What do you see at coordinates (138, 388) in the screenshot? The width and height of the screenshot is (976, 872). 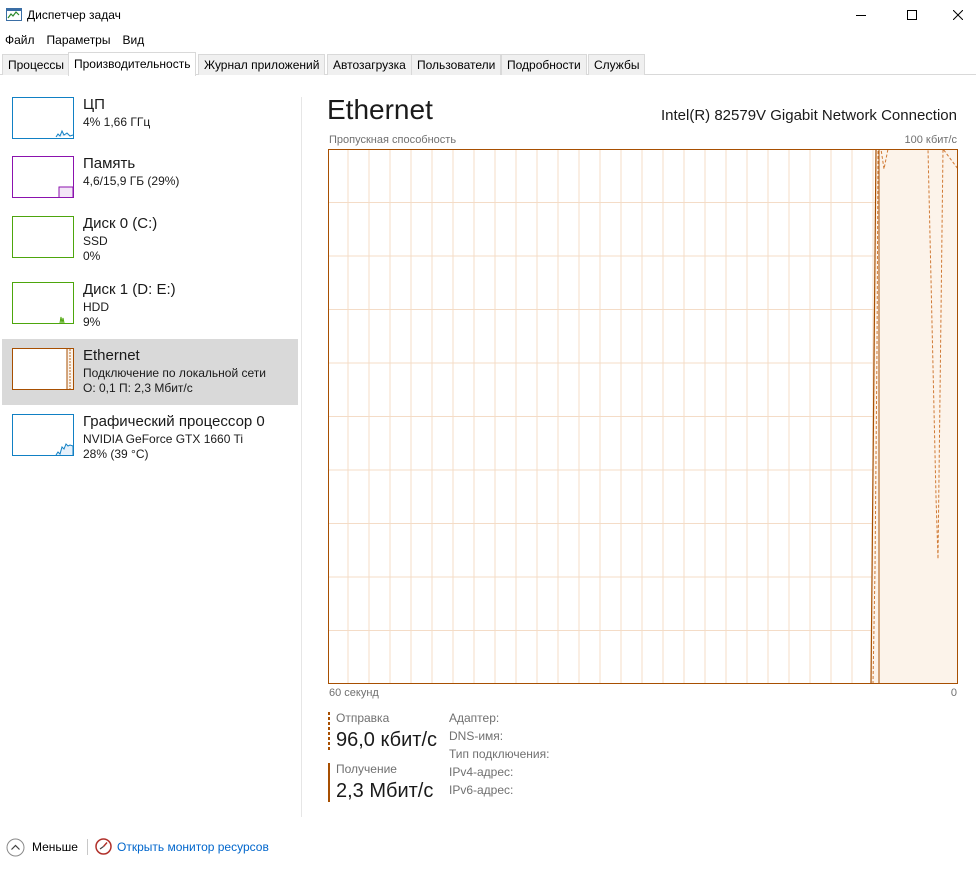 I see `sidebar-item-value: О: 0,1 П: 2,3 Мбит/с` at bounding box center [138, 388].